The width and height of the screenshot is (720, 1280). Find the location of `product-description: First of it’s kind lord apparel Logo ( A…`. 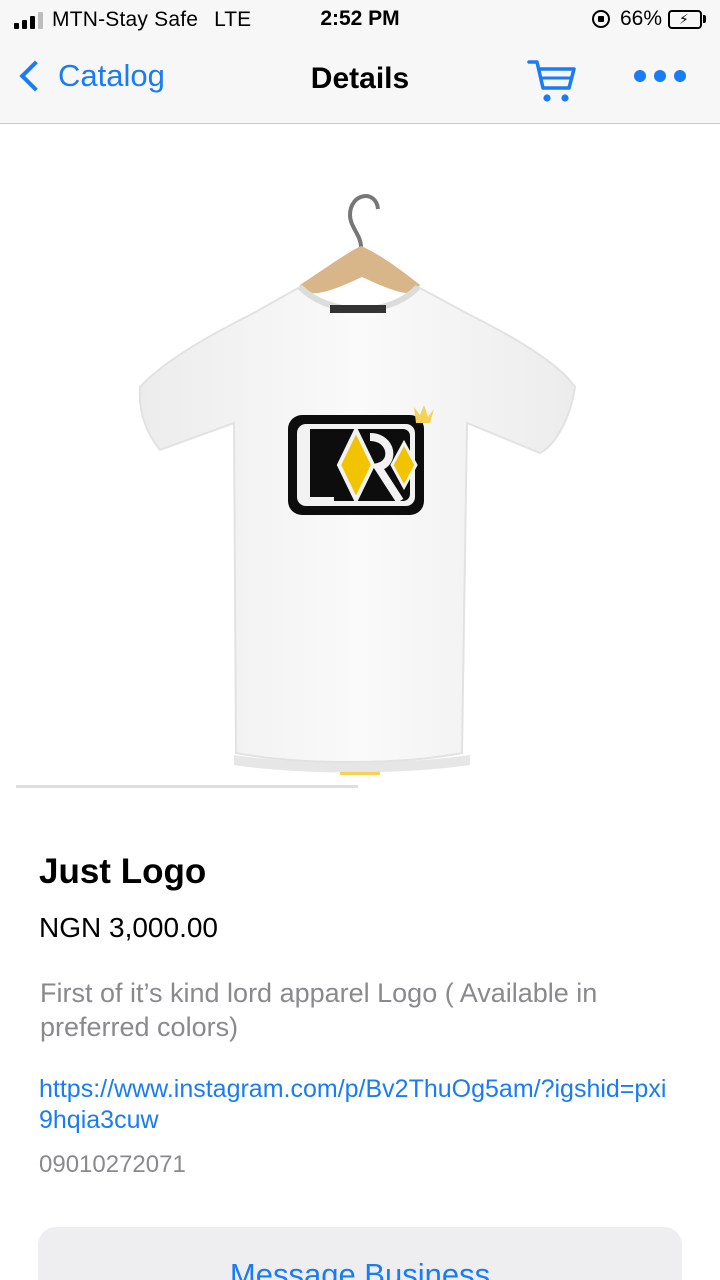

product-description: First of it’s kind lord apparel Logo ( A… is located at coordinates (319, 1010).